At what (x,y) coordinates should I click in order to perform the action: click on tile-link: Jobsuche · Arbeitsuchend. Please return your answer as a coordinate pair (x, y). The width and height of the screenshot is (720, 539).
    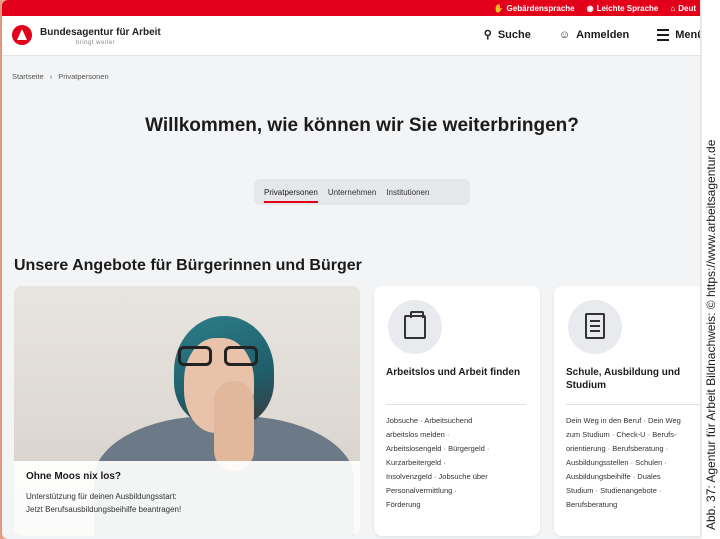
    Looking at the image, I should click on (460, 421).